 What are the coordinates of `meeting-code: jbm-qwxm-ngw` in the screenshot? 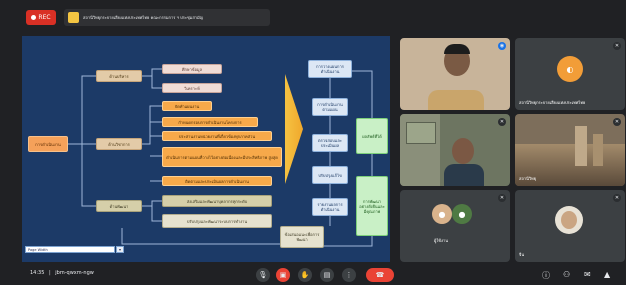 It's located at (74, 273).